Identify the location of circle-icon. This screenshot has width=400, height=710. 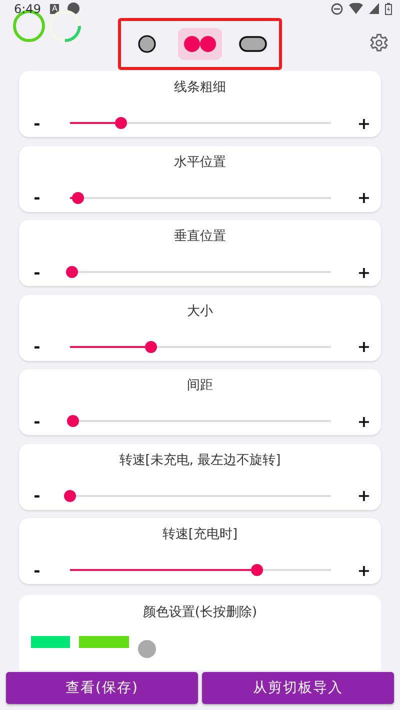
(147, 44).